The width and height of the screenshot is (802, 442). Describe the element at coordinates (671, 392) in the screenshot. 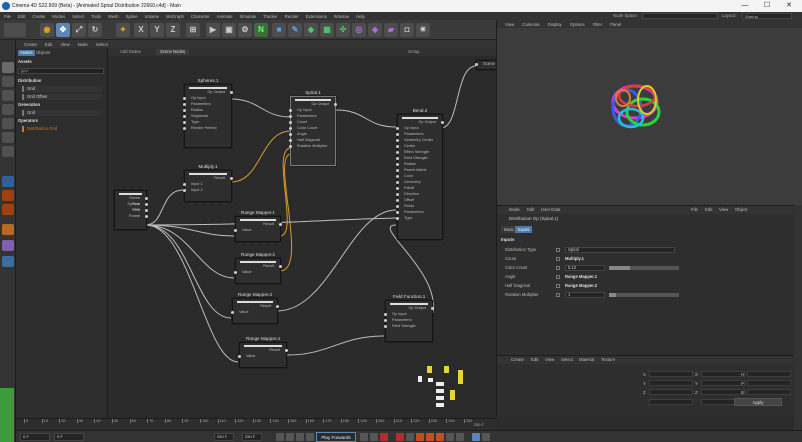

I see `position-z-field` at that location.